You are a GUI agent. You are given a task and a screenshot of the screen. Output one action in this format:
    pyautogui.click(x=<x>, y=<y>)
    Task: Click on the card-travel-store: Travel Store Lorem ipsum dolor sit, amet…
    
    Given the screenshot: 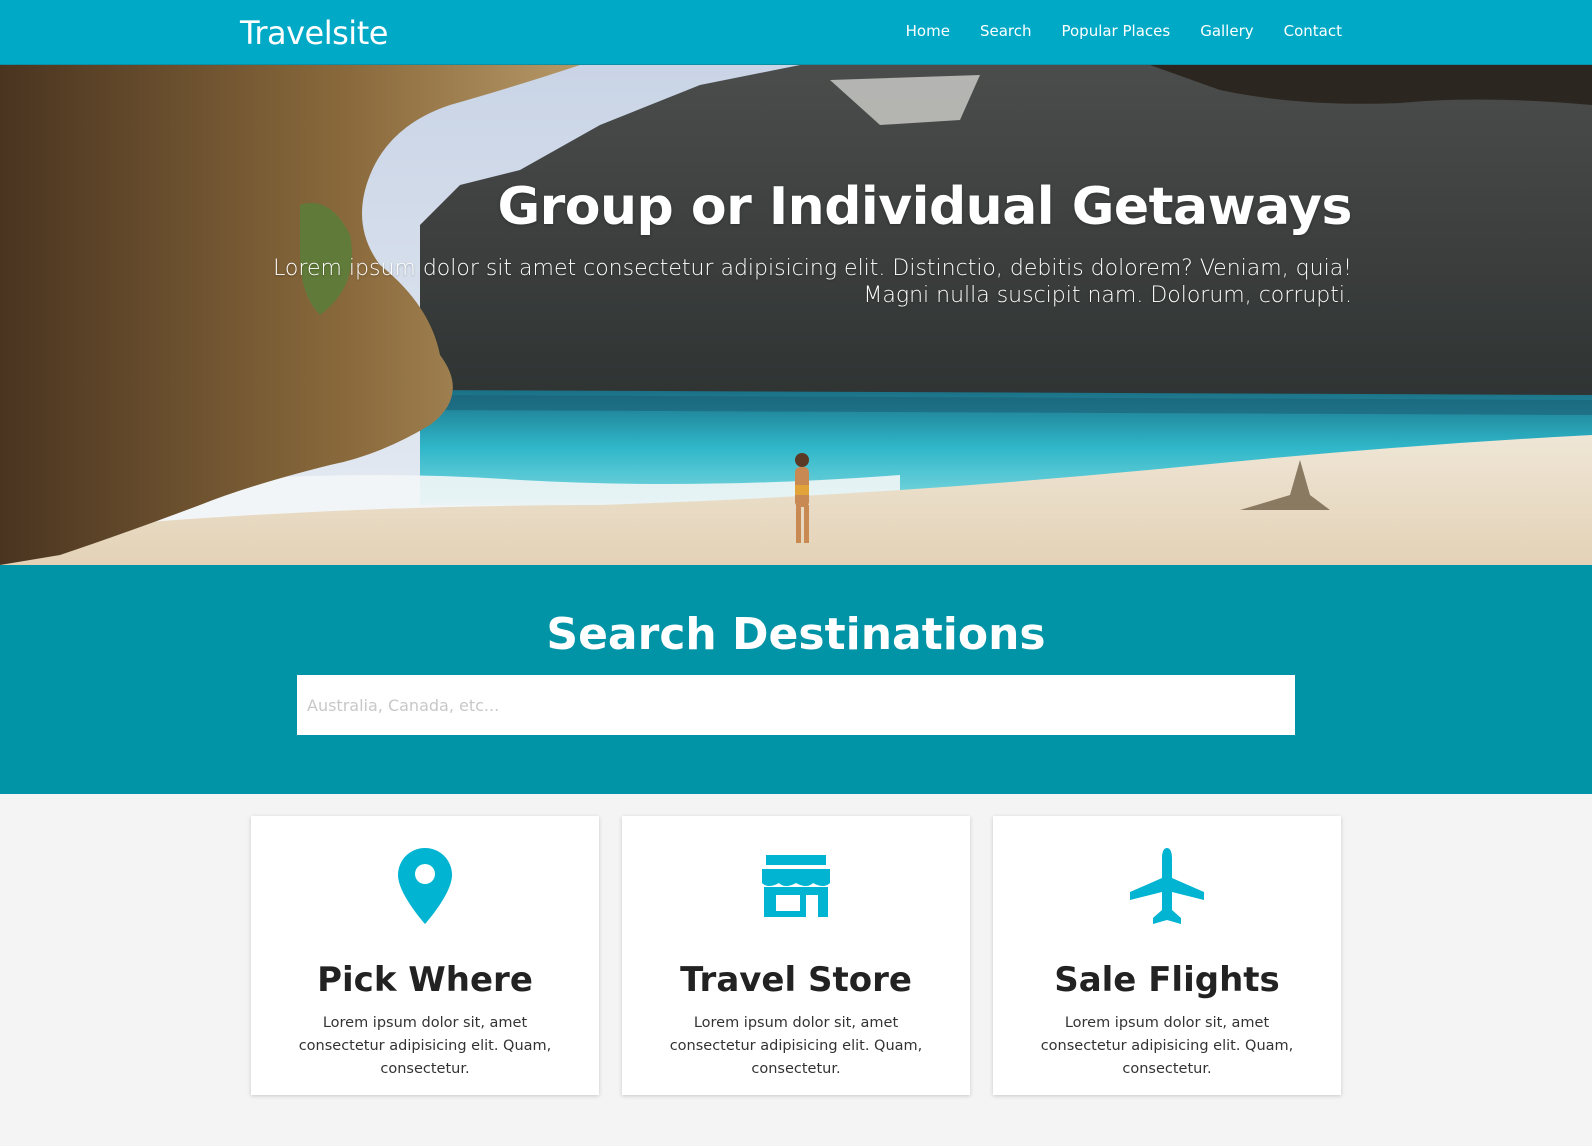 What is the action you would take?
    pyautogui.click(x=796, y=955)
    